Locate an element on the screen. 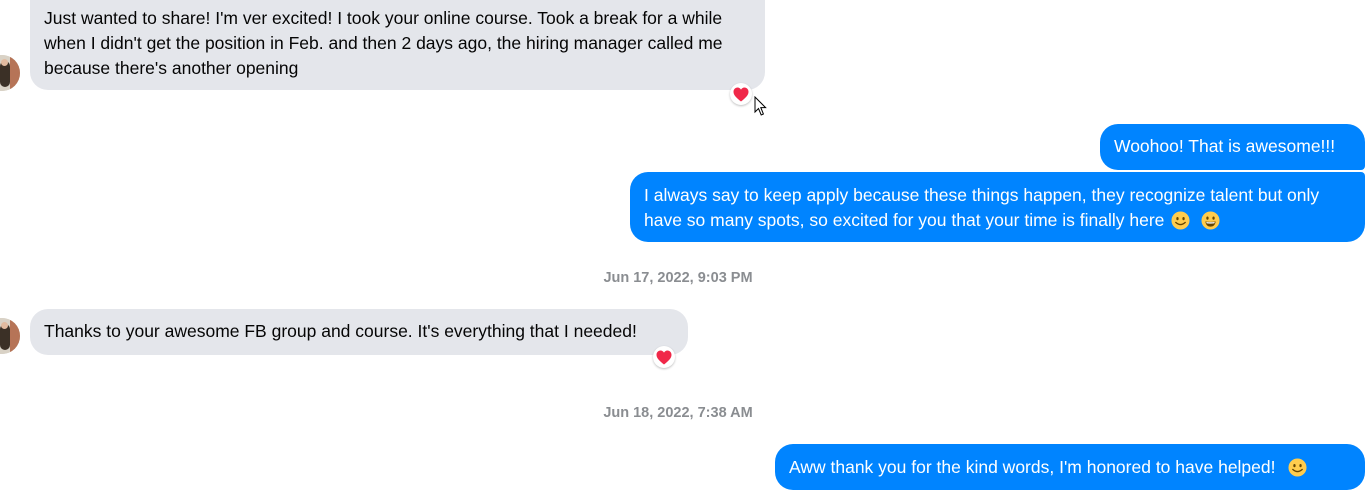  mouse-cursor-icon is located at coordinates (760, 106).